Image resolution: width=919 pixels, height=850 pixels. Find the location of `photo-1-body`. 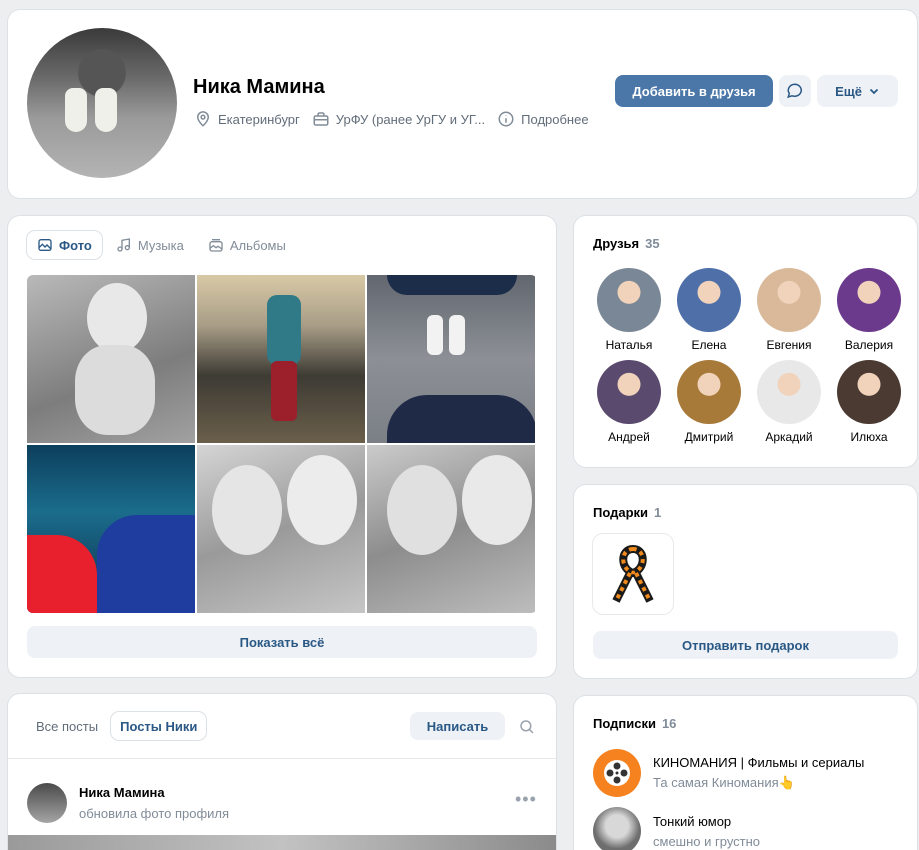

photo-1-body is located at coordinates (115, 390).